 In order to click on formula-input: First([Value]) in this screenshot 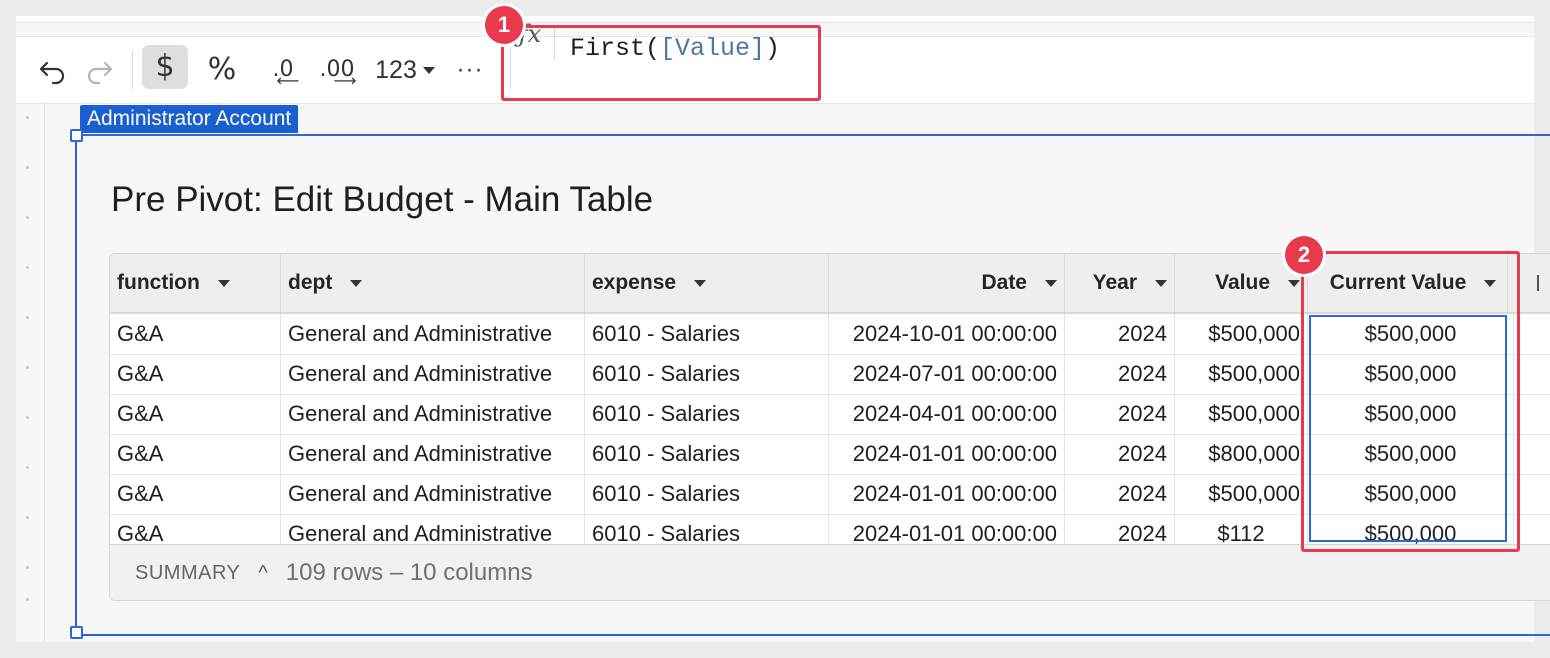, I will do `click(675, 48)`.